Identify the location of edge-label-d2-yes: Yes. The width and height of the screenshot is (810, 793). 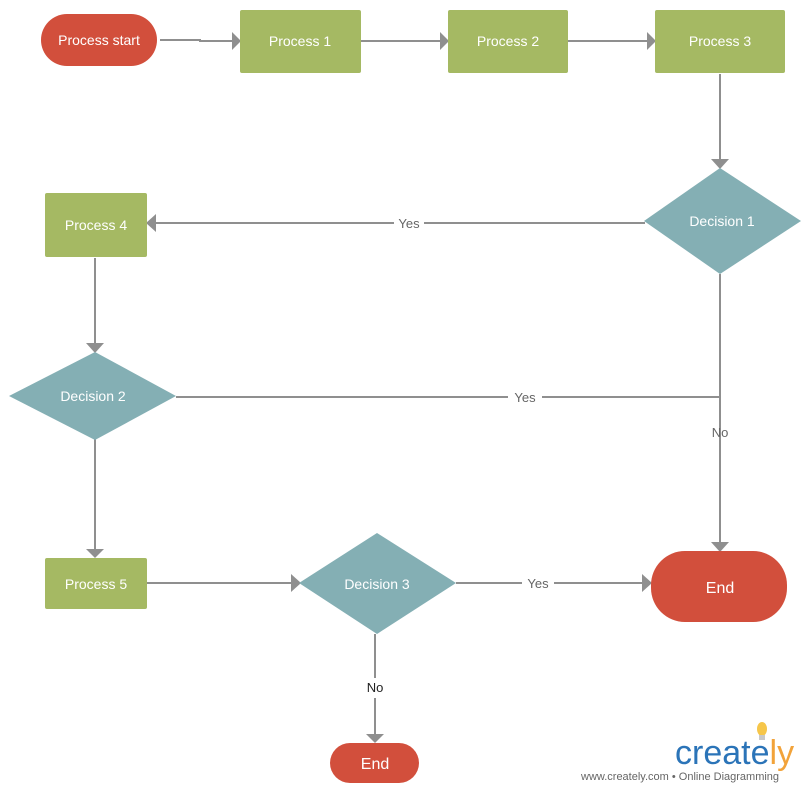
(525, 397).